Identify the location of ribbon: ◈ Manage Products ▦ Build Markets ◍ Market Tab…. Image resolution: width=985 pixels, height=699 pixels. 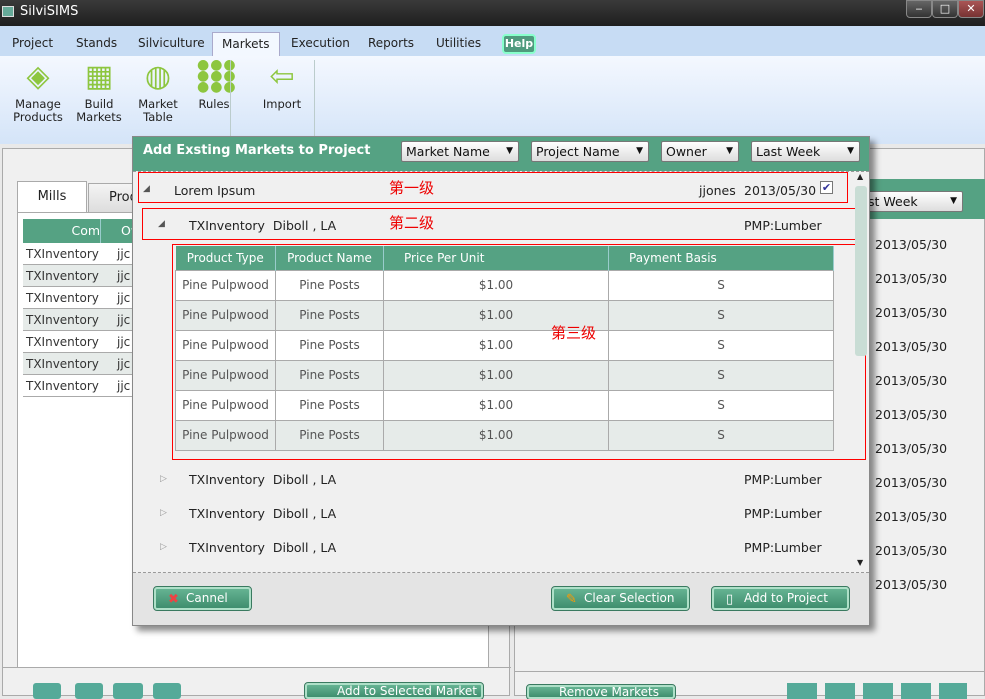
(492, 100).